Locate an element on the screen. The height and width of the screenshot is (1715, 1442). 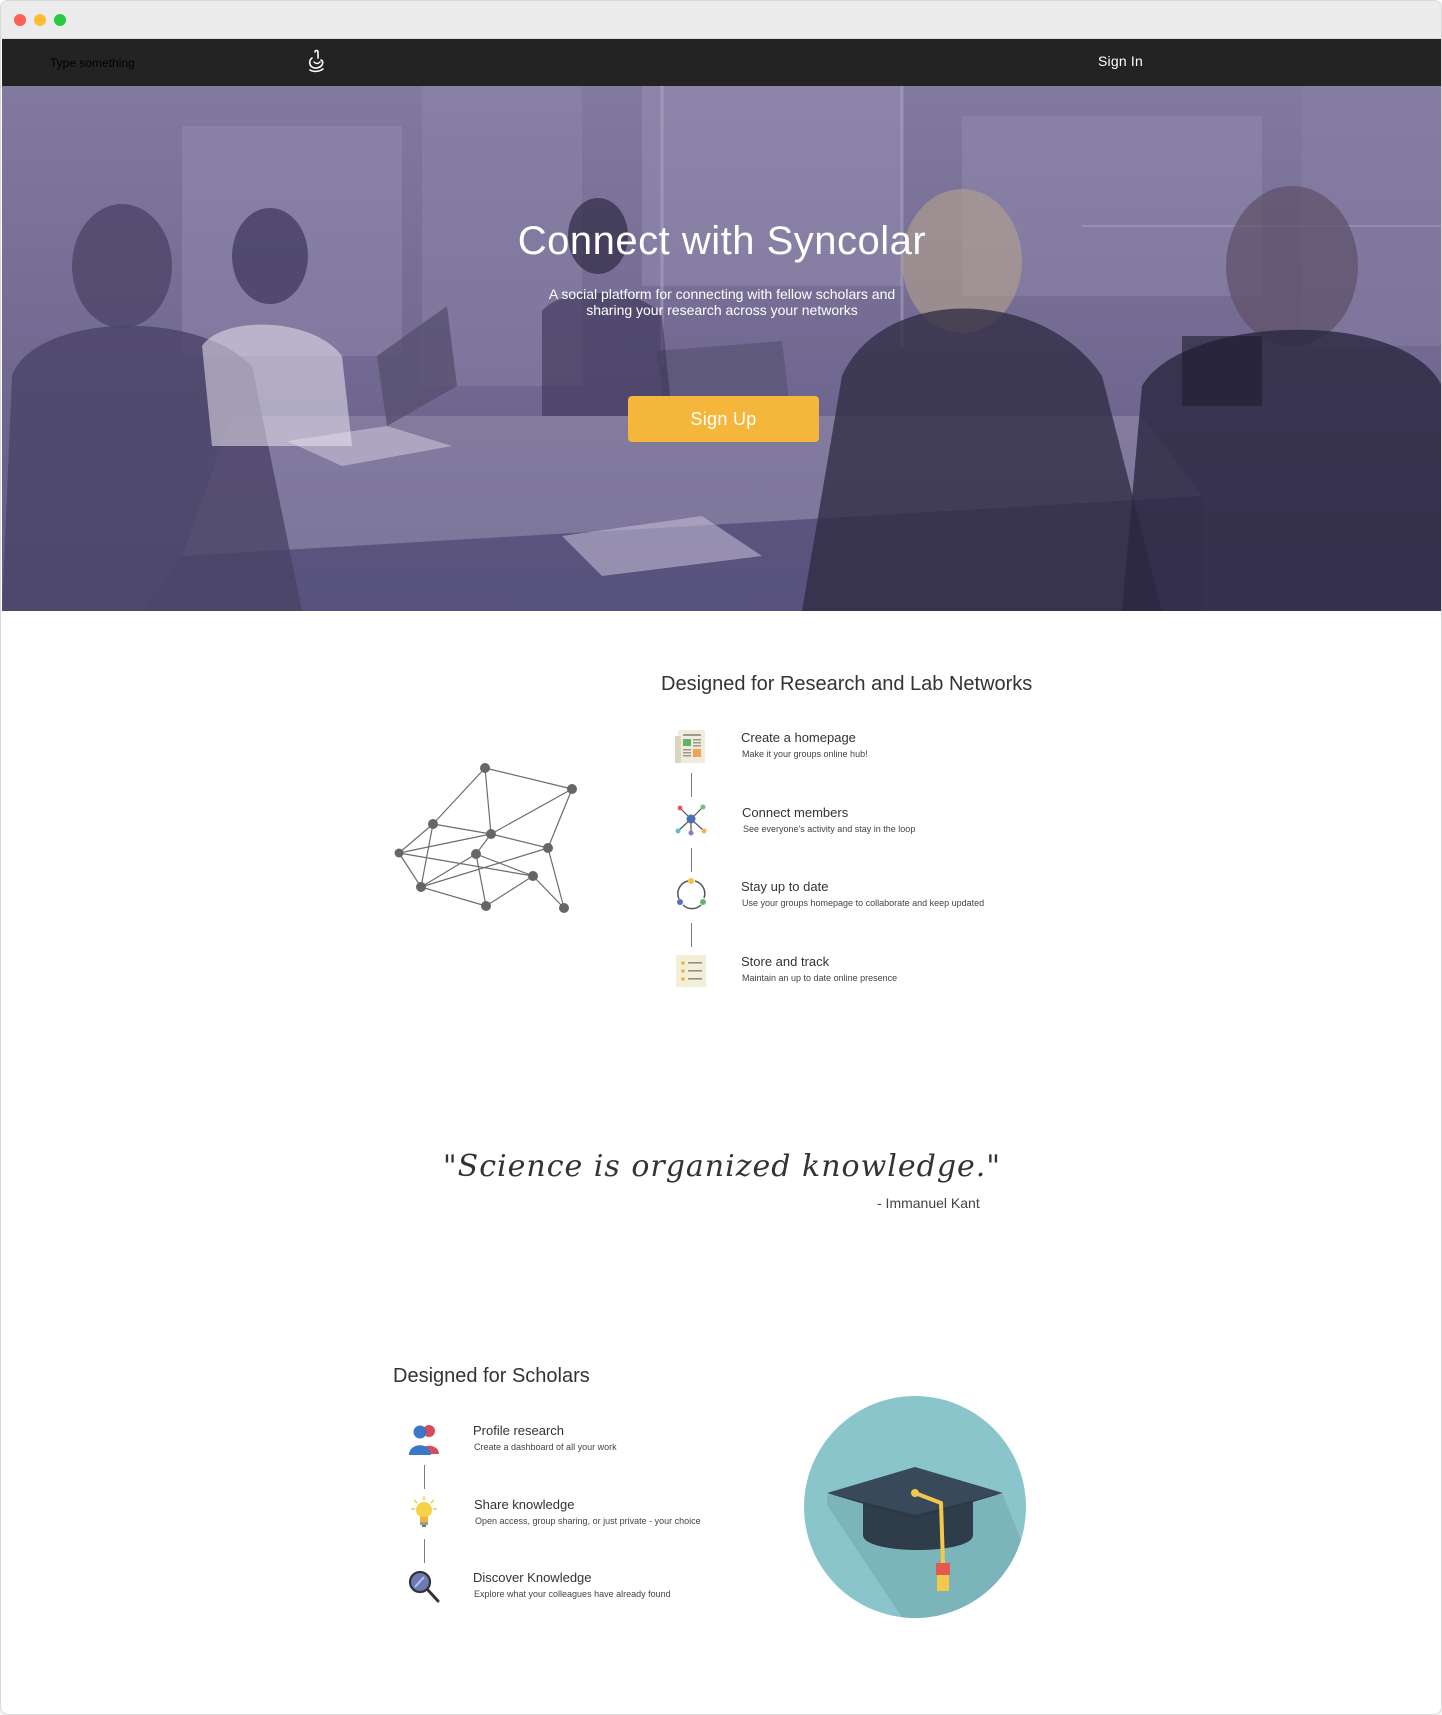
feature-title: Profile research is located at coordinates (519, 1430).